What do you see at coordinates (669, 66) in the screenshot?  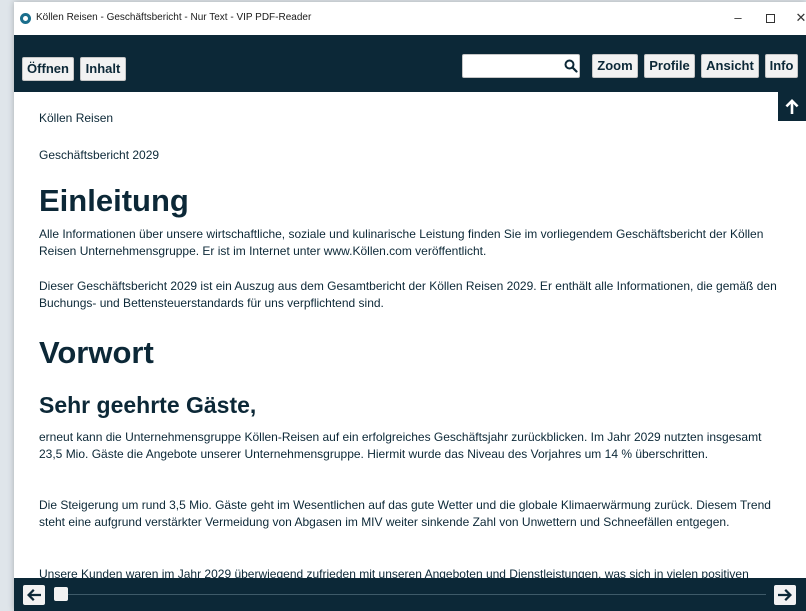 I see `profiles-button: Profile` at bounding box center [669, 66].